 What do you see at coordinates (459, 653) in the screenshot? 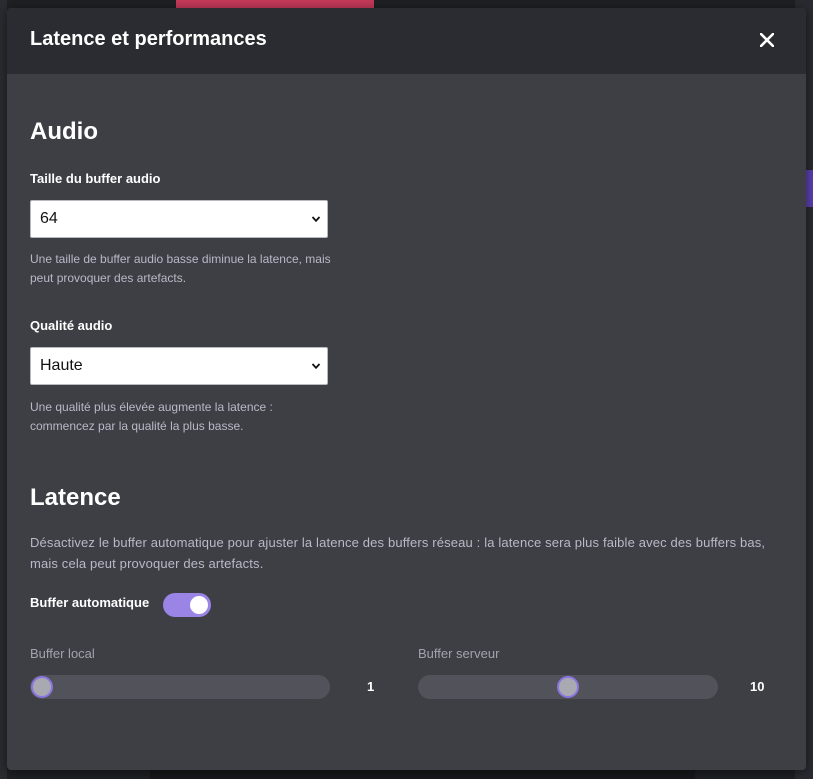
I see `server-buffer-label: Buffer serveur` at bounding box center [459, 653].